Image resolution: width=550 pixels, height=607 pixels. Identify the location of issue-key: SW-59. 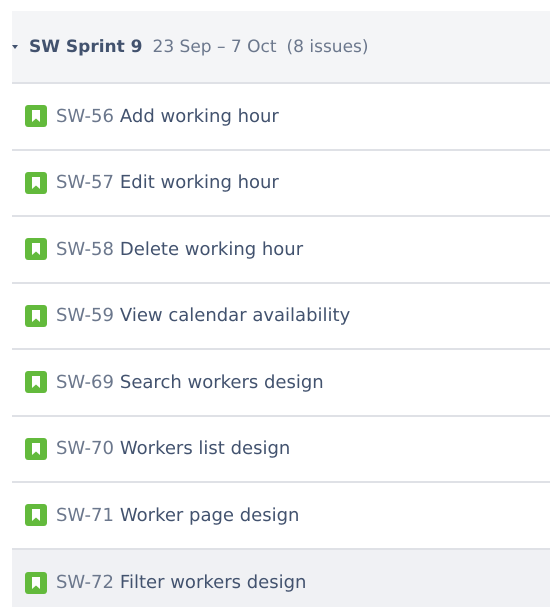
(85, 315).